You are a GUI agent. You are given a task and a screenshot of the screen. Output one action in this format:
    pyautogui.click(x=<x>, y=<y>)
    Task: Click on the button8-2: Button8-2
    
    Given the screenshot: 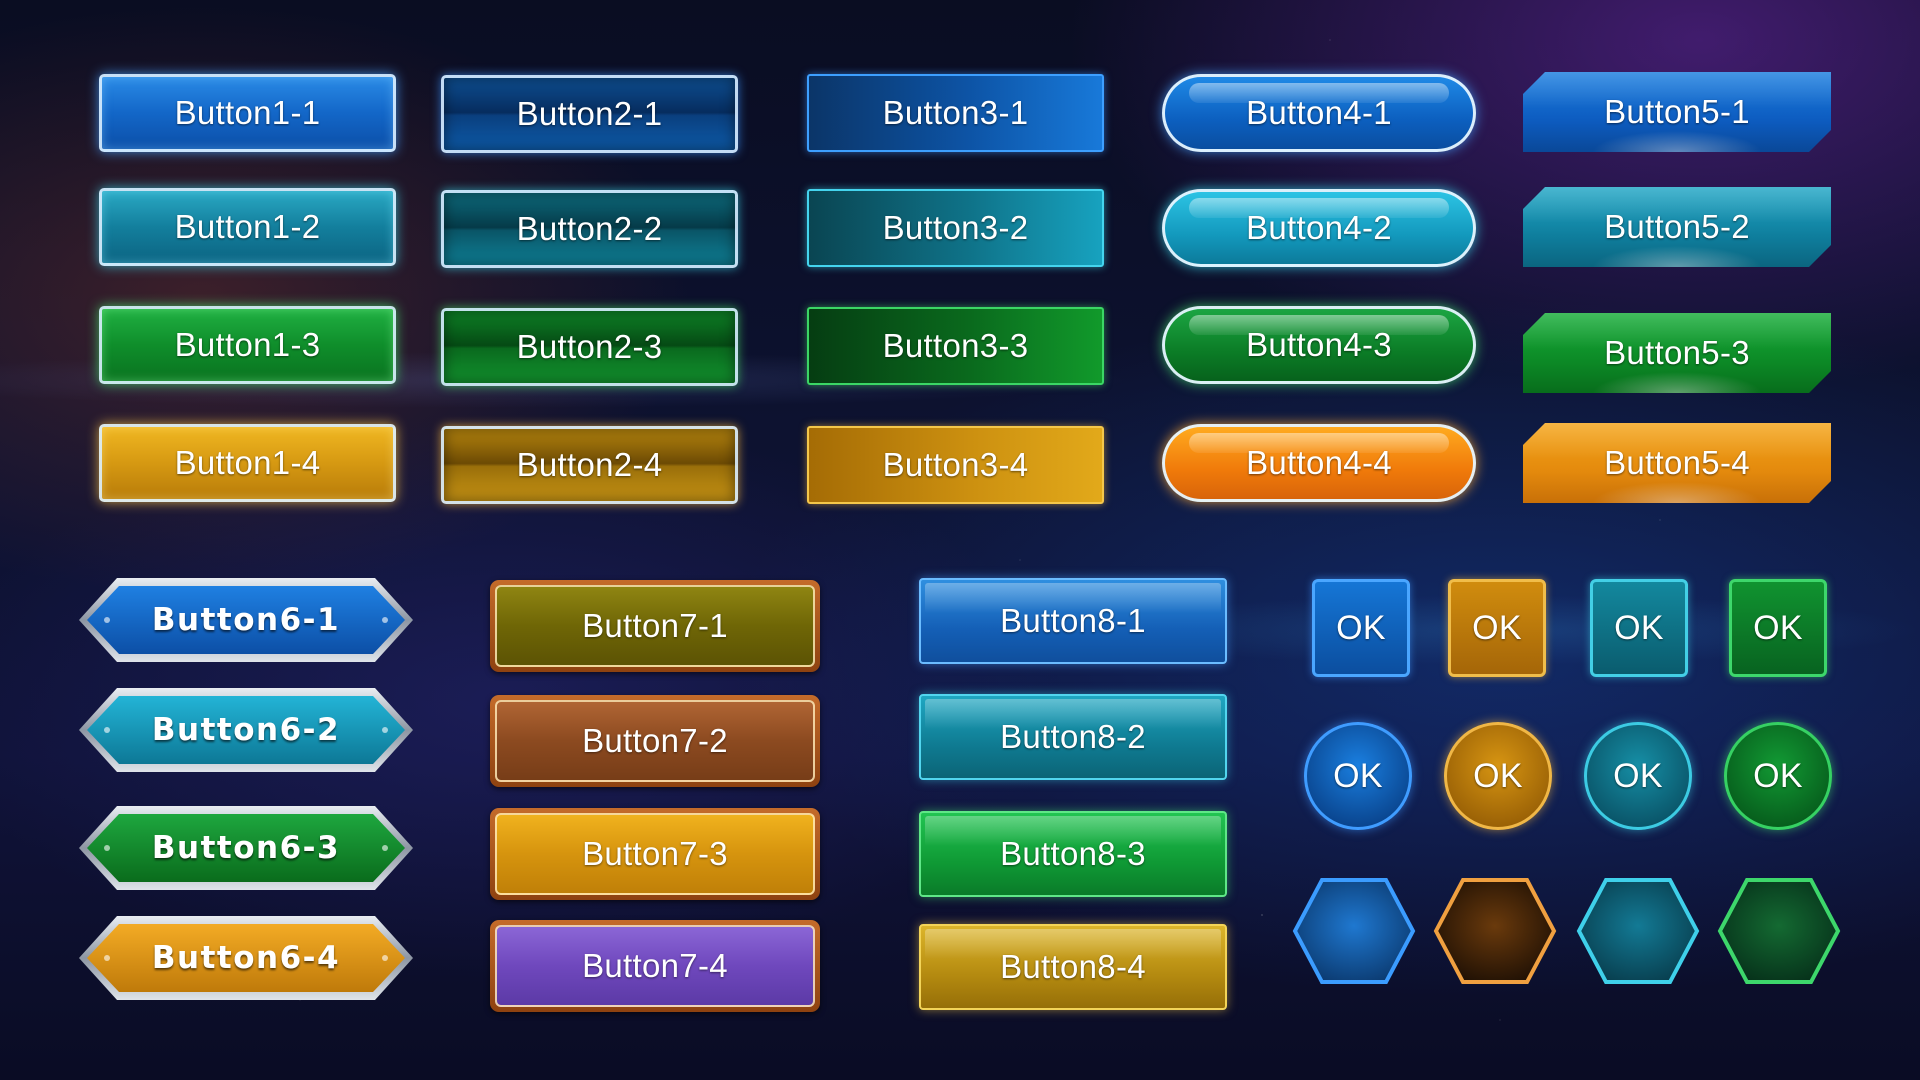 What is the action you would take?
    pyautogui.click(x=1073, y=737)
    